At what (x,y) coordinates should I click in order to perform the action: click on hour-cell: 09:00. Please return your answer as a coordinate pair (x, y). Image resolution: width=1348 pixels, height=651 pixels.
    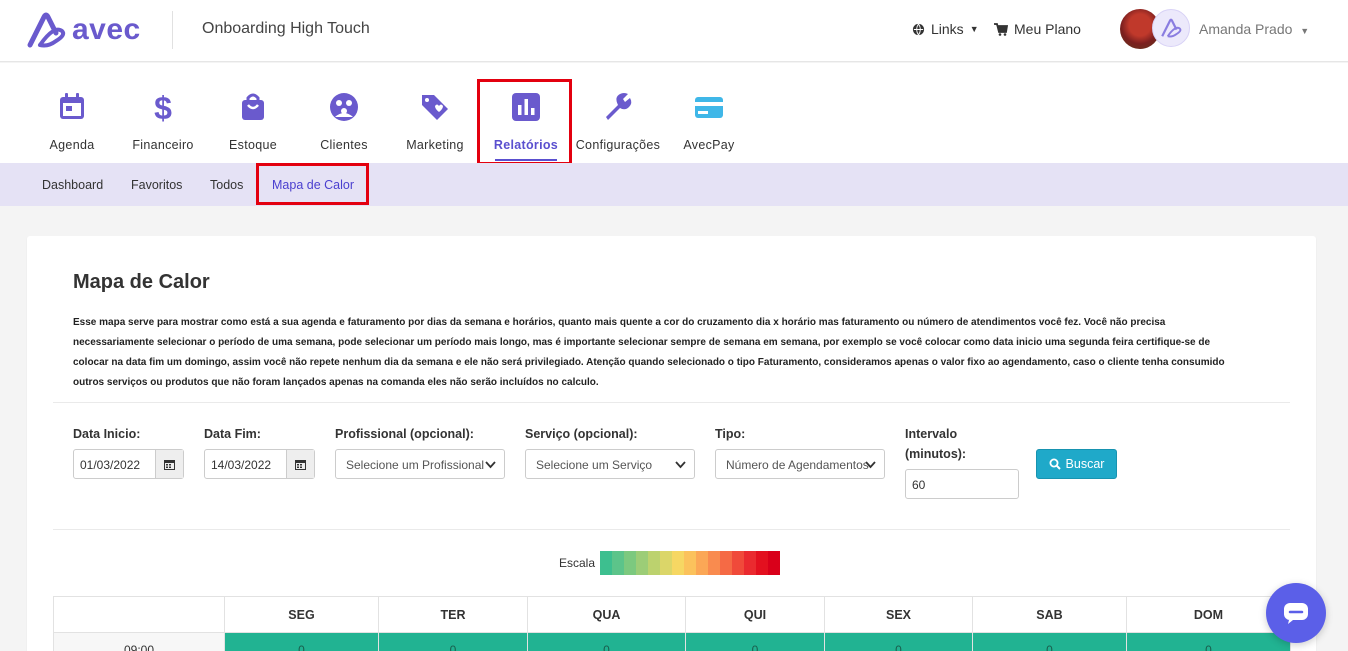
    Looking at the image, I should click on (139, 641).